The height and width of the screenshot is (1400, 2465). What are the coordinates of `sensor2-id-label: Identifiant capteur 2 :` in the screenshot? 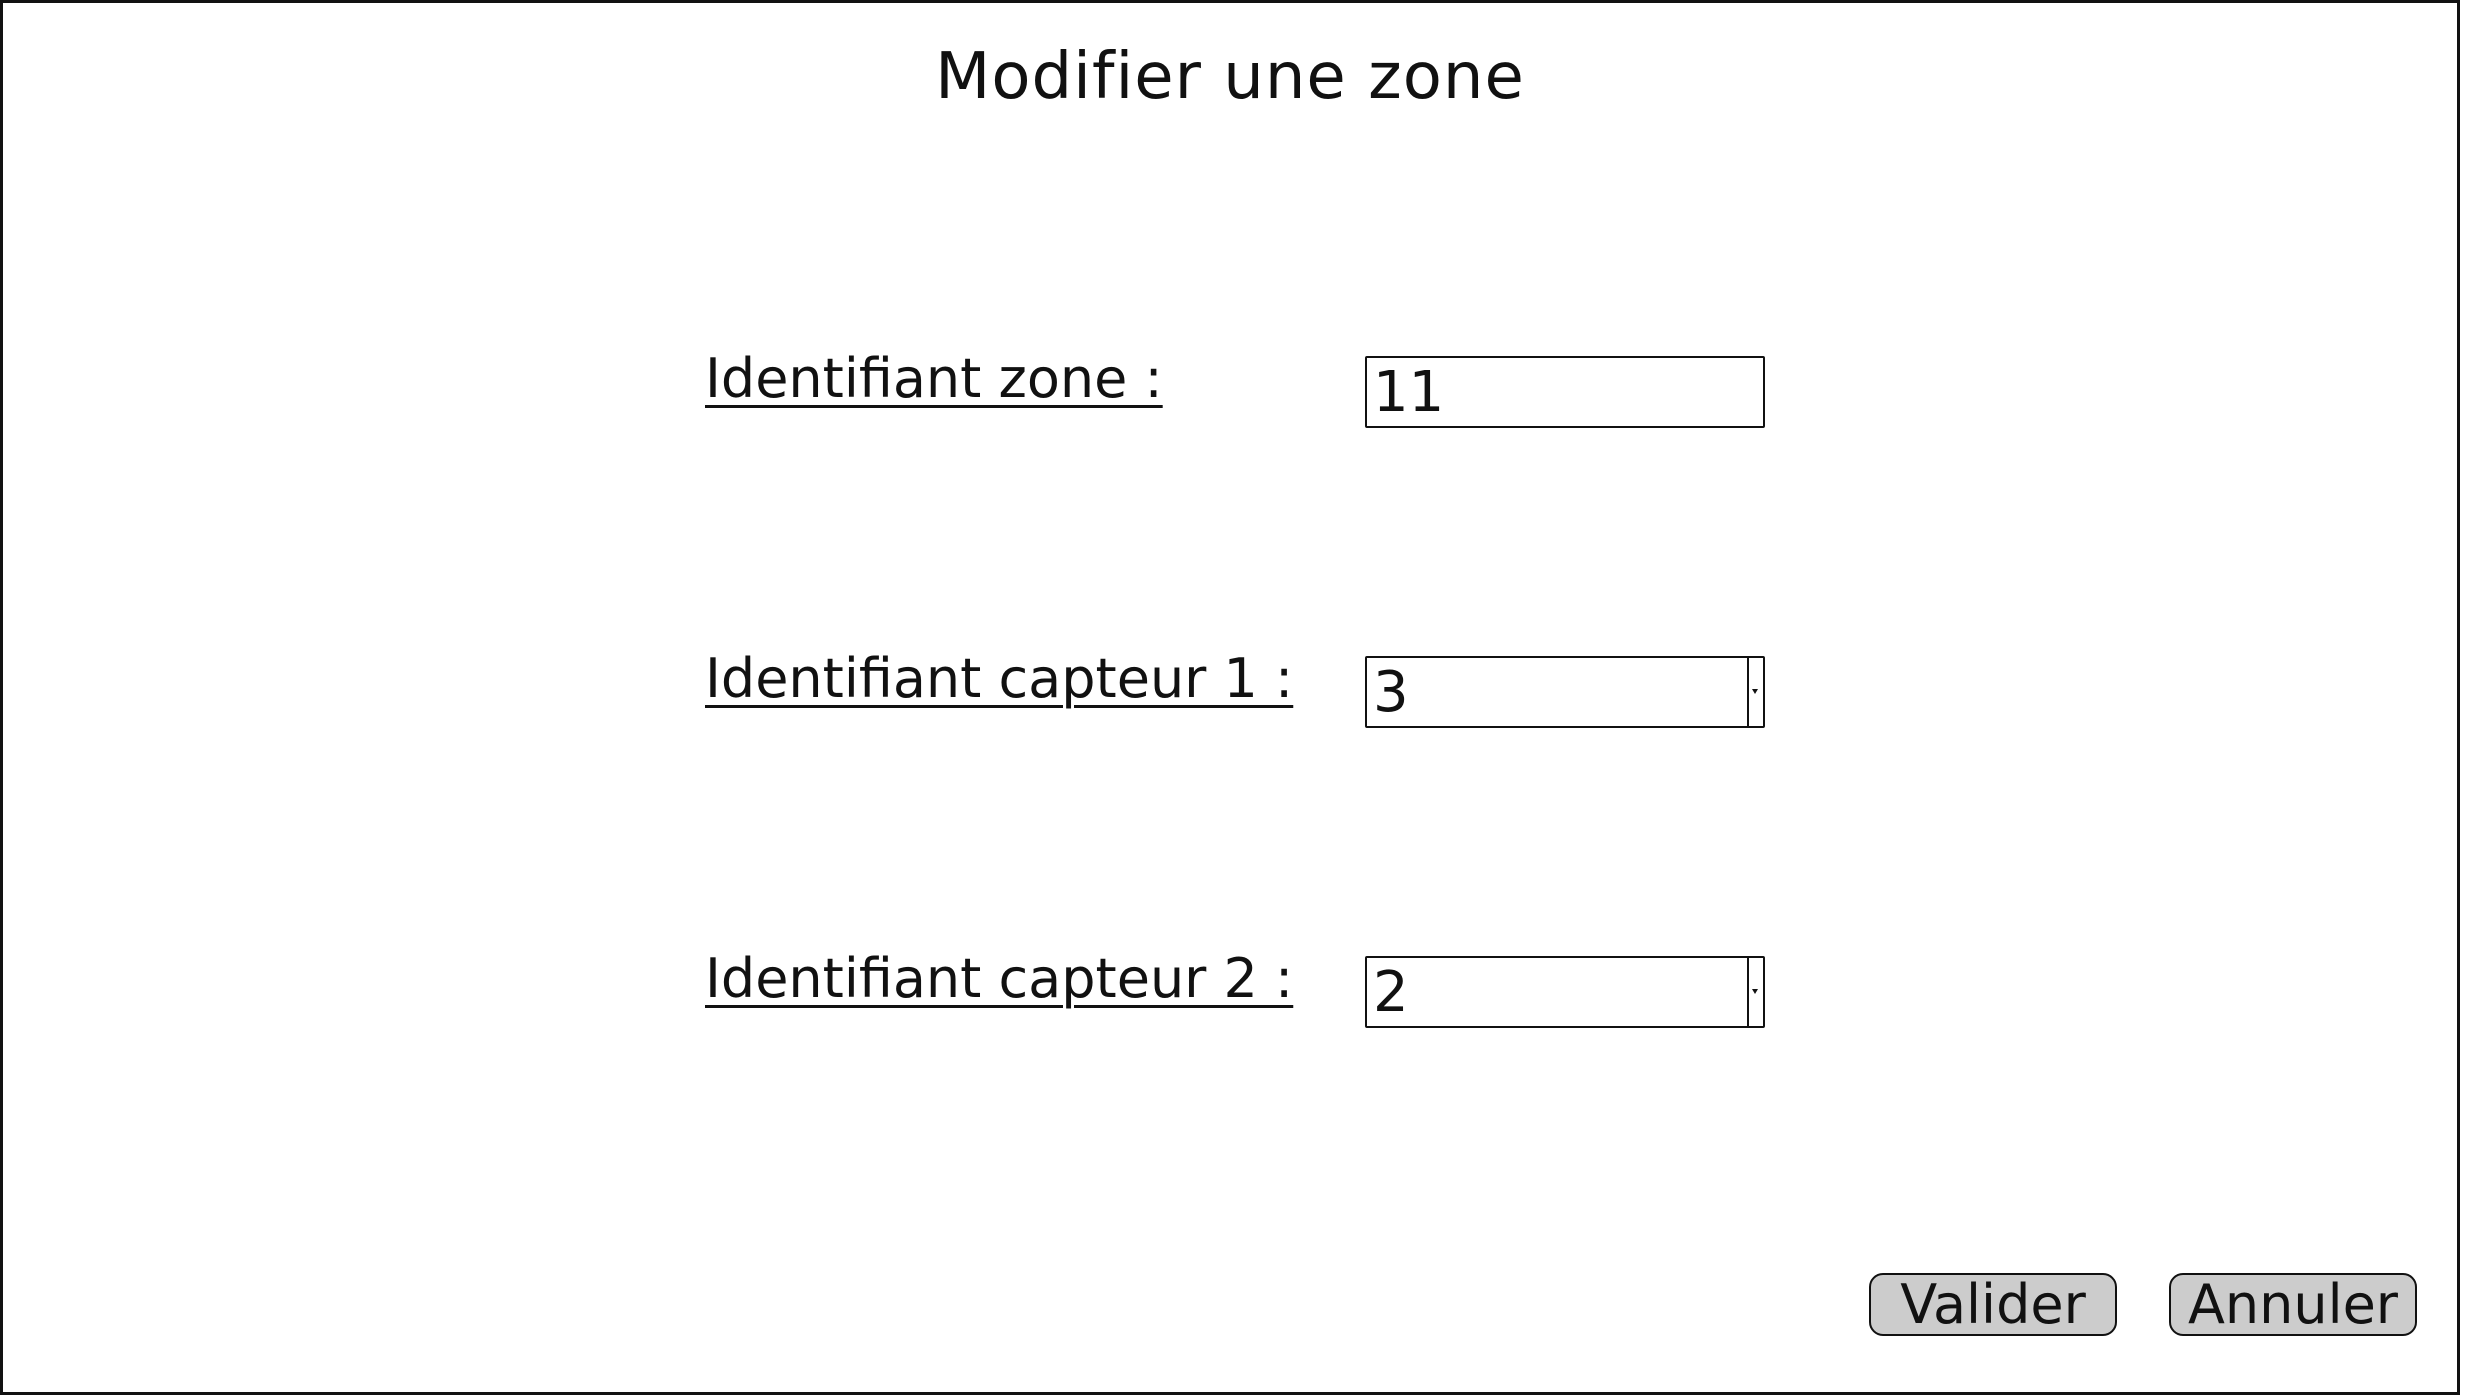 It's located at (999, 978).